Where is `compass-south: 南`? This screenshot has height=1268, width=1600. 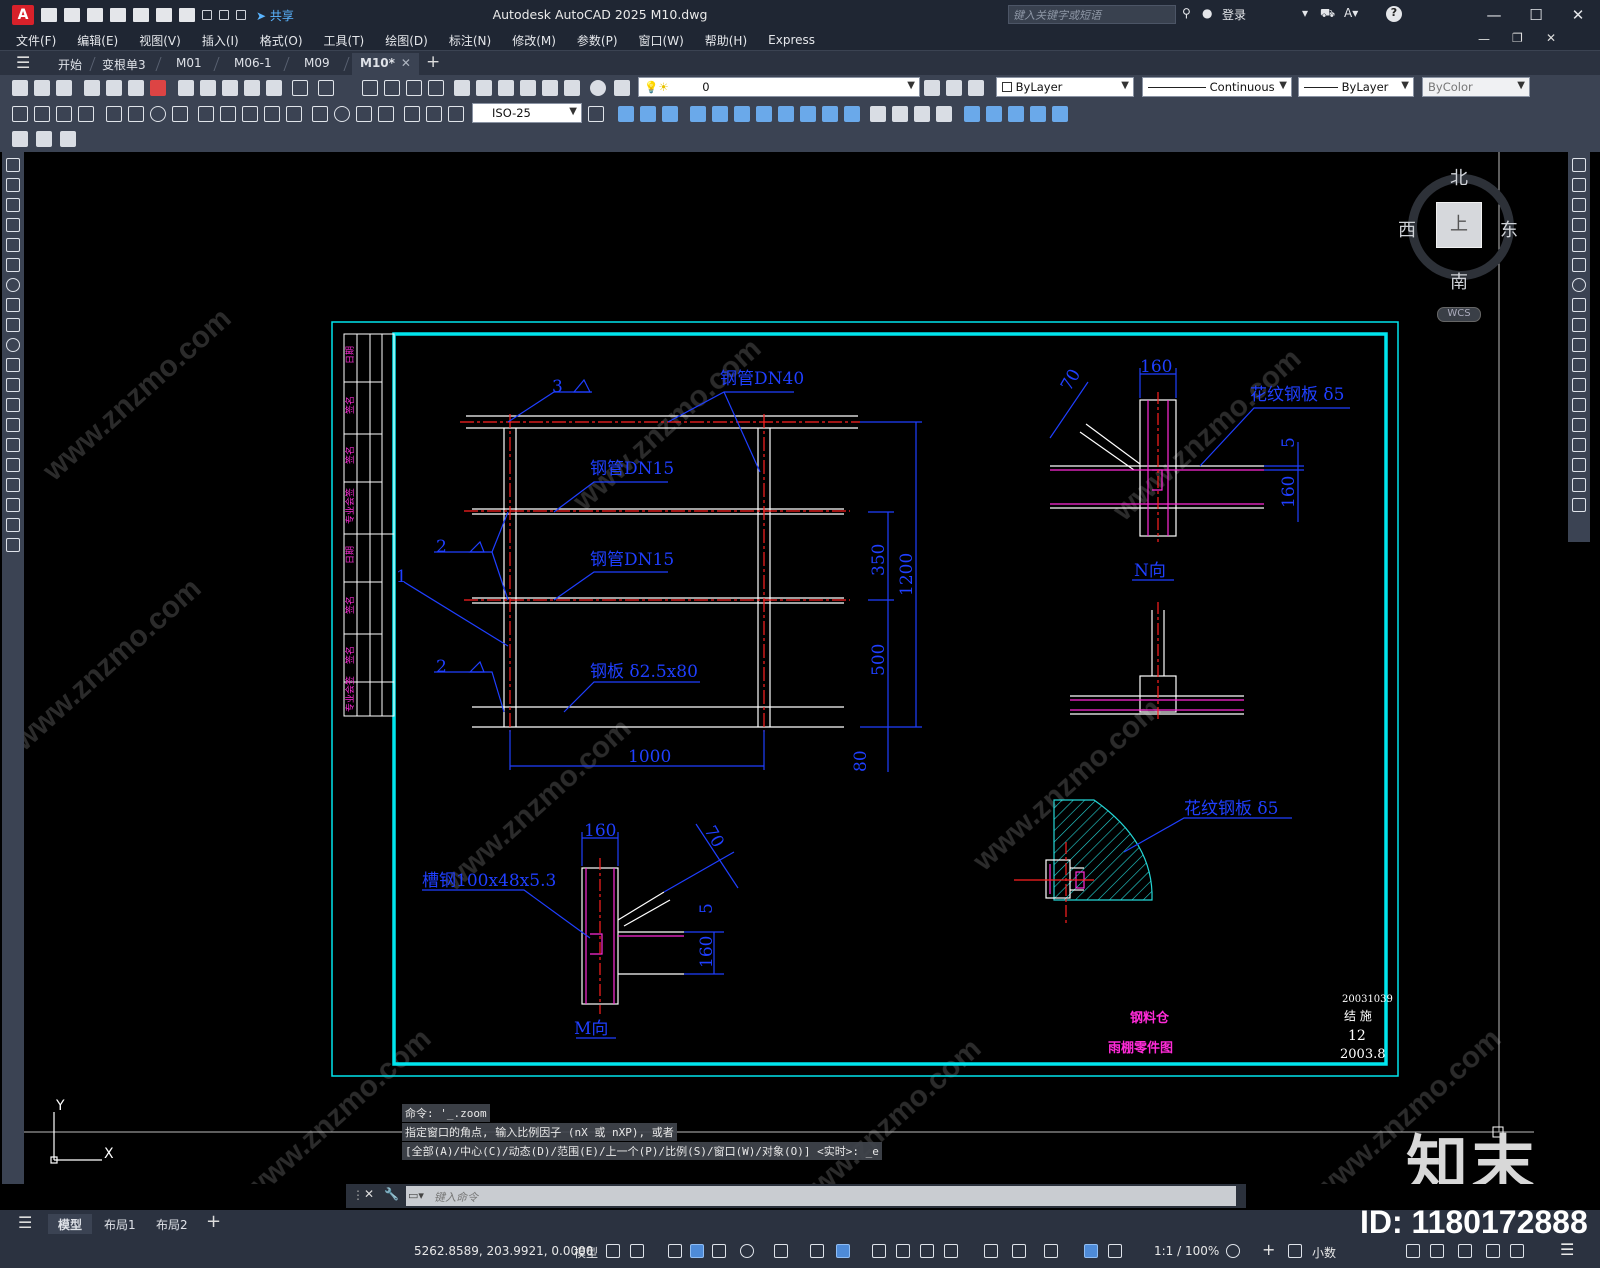 compass-south: 南 is located at coordinates (1459, 281).